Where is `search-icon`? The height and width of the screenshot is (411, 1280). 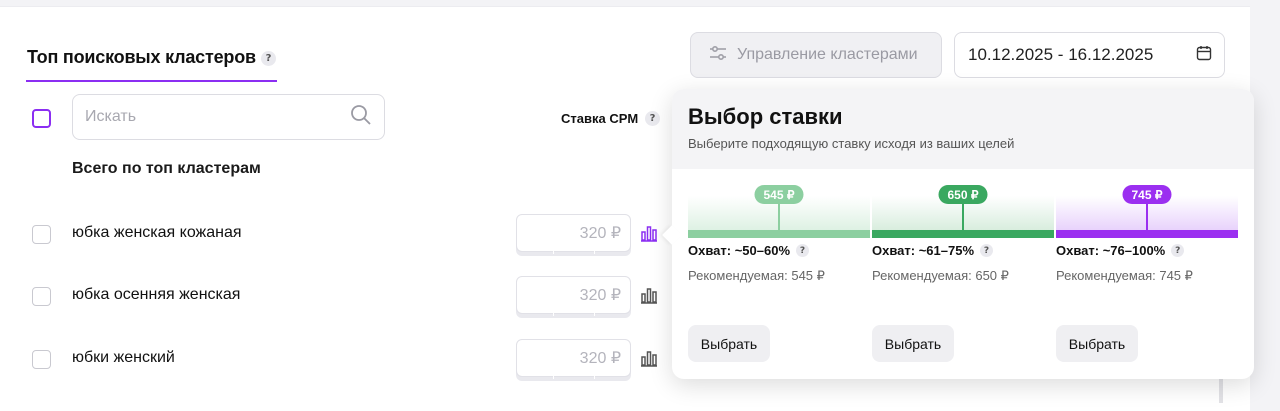 search-icon is located at coordinates (361, 117).